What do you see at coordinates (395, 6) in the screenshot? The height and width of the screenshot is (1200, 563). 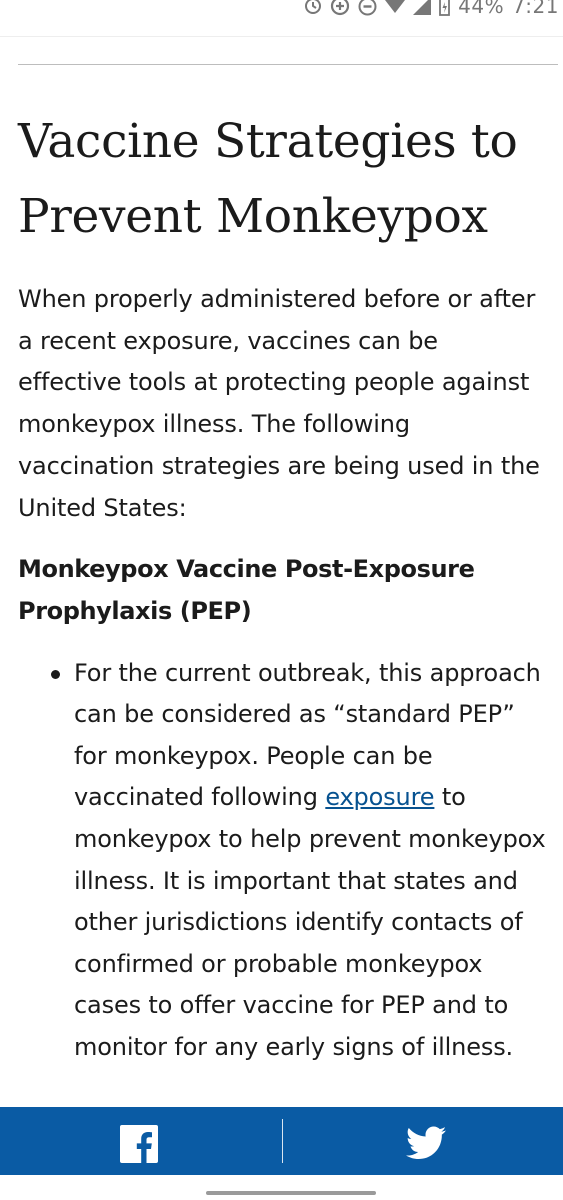 I see `wifi-icon` at bounding box center [395, 6].